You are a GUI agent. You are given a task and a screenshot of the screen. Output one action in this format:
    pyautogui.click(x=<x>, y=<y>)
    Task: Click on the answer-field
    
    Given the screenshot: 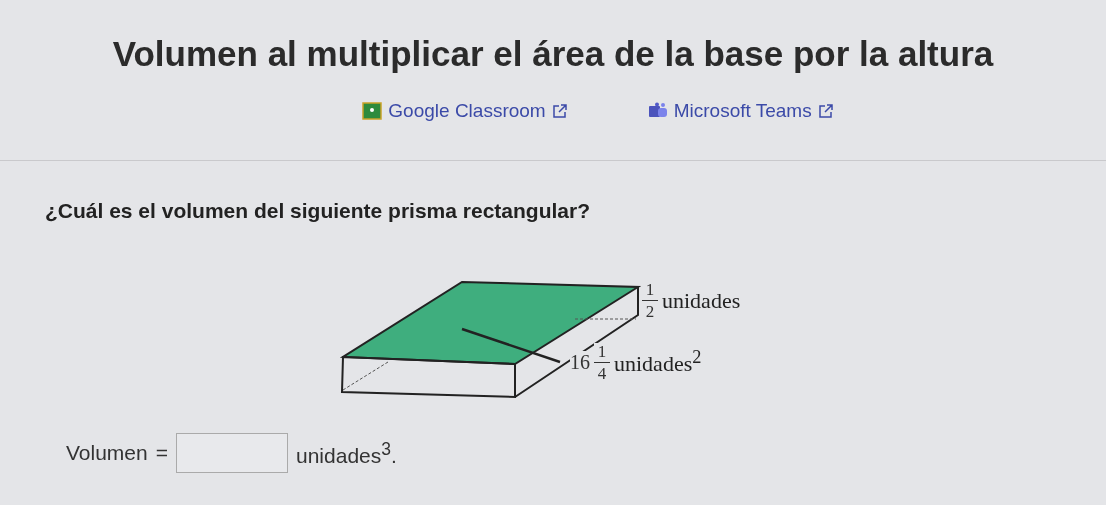 What is the action you would take?
    pyautogui.click(x=232, y=453)
    